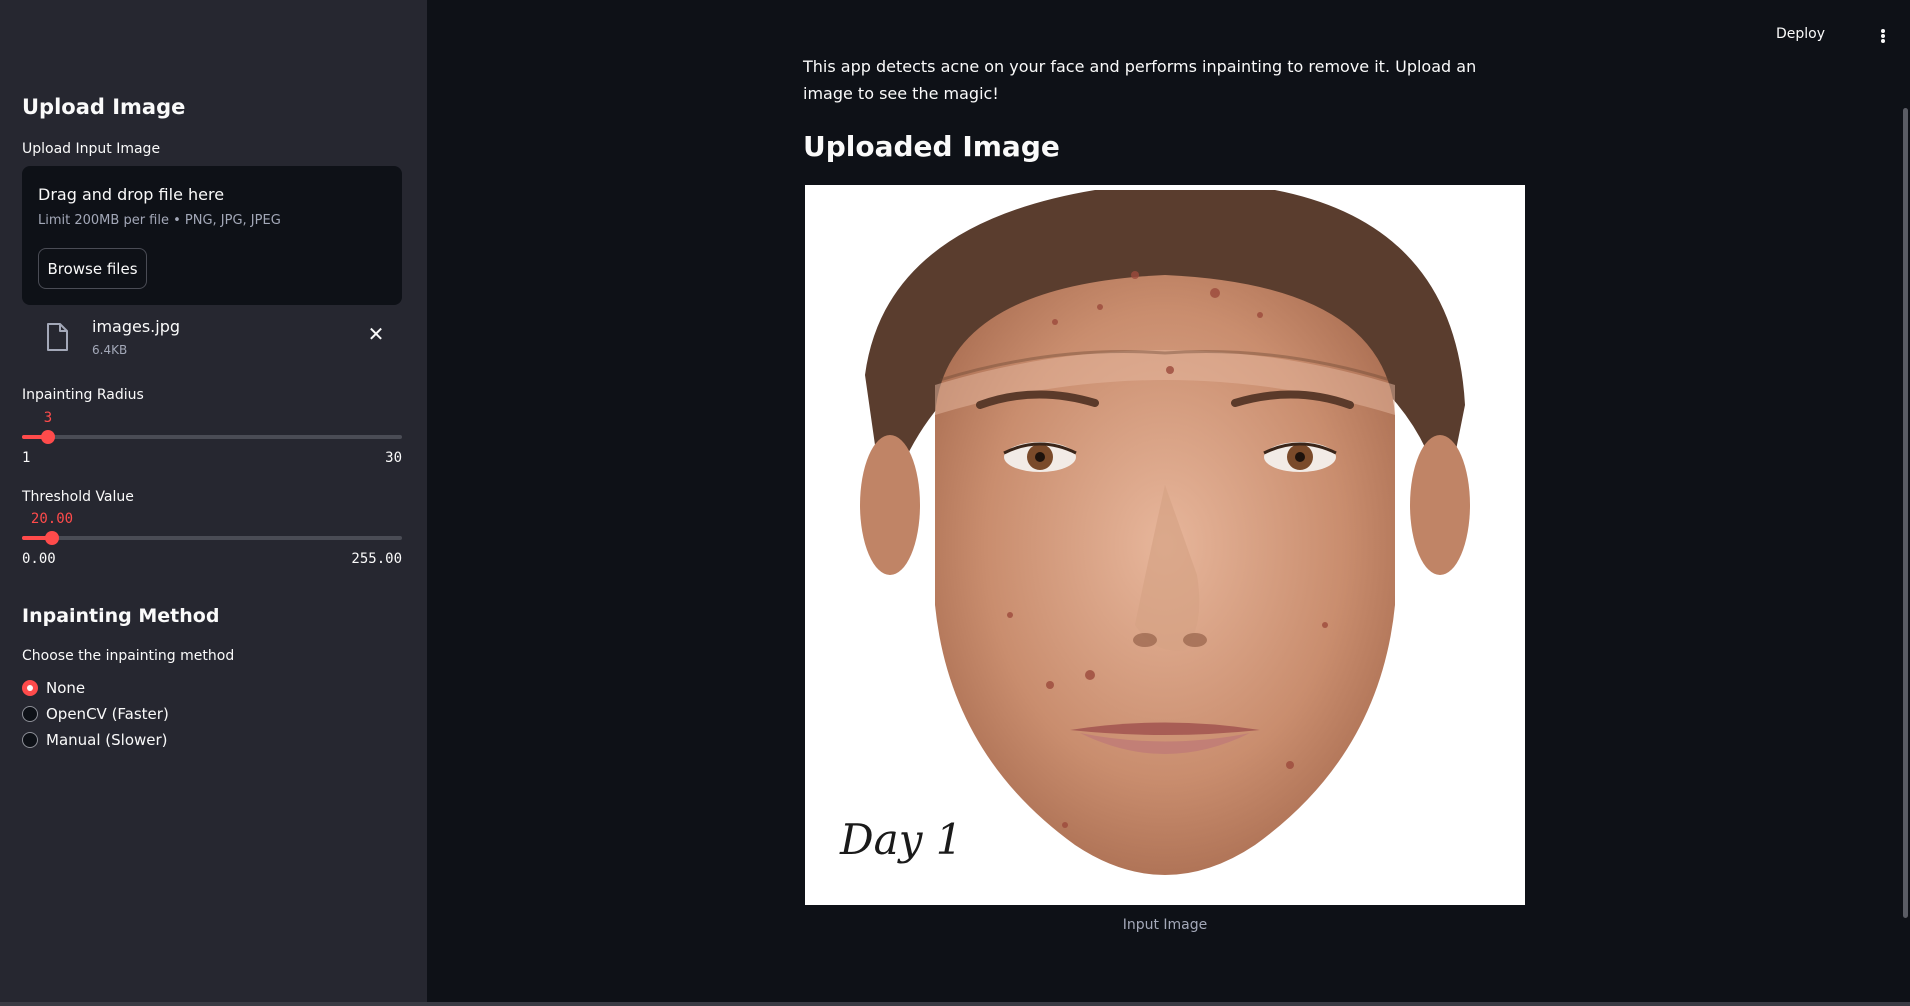  What do you see at coordinates (78, 497) in the screenshot?
I see `threshold-slider-label: Threshold Value` at bounding box center [78, 497].